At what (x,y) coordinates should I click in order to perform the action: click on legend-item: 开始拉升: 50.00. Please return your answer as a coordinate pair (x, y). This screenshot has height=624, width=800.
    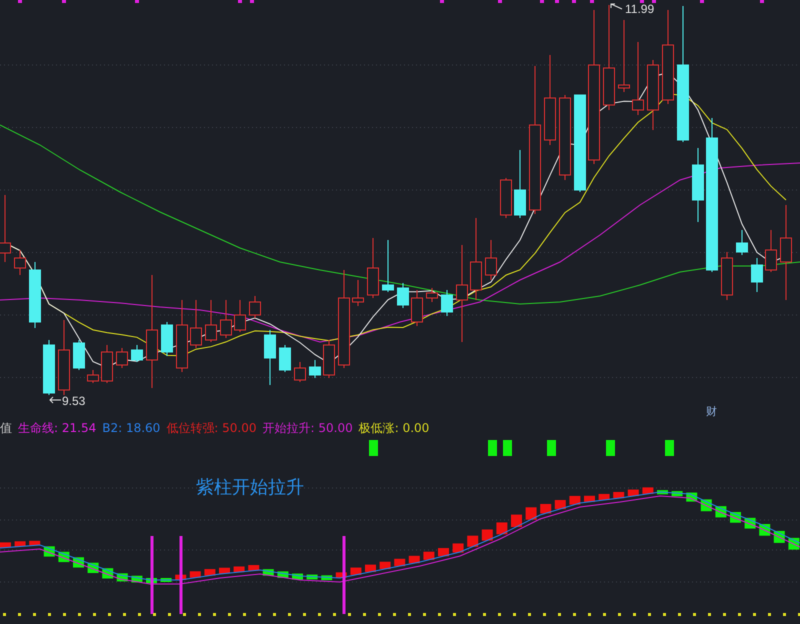
    Looking at the image, I should click on (307, 428).